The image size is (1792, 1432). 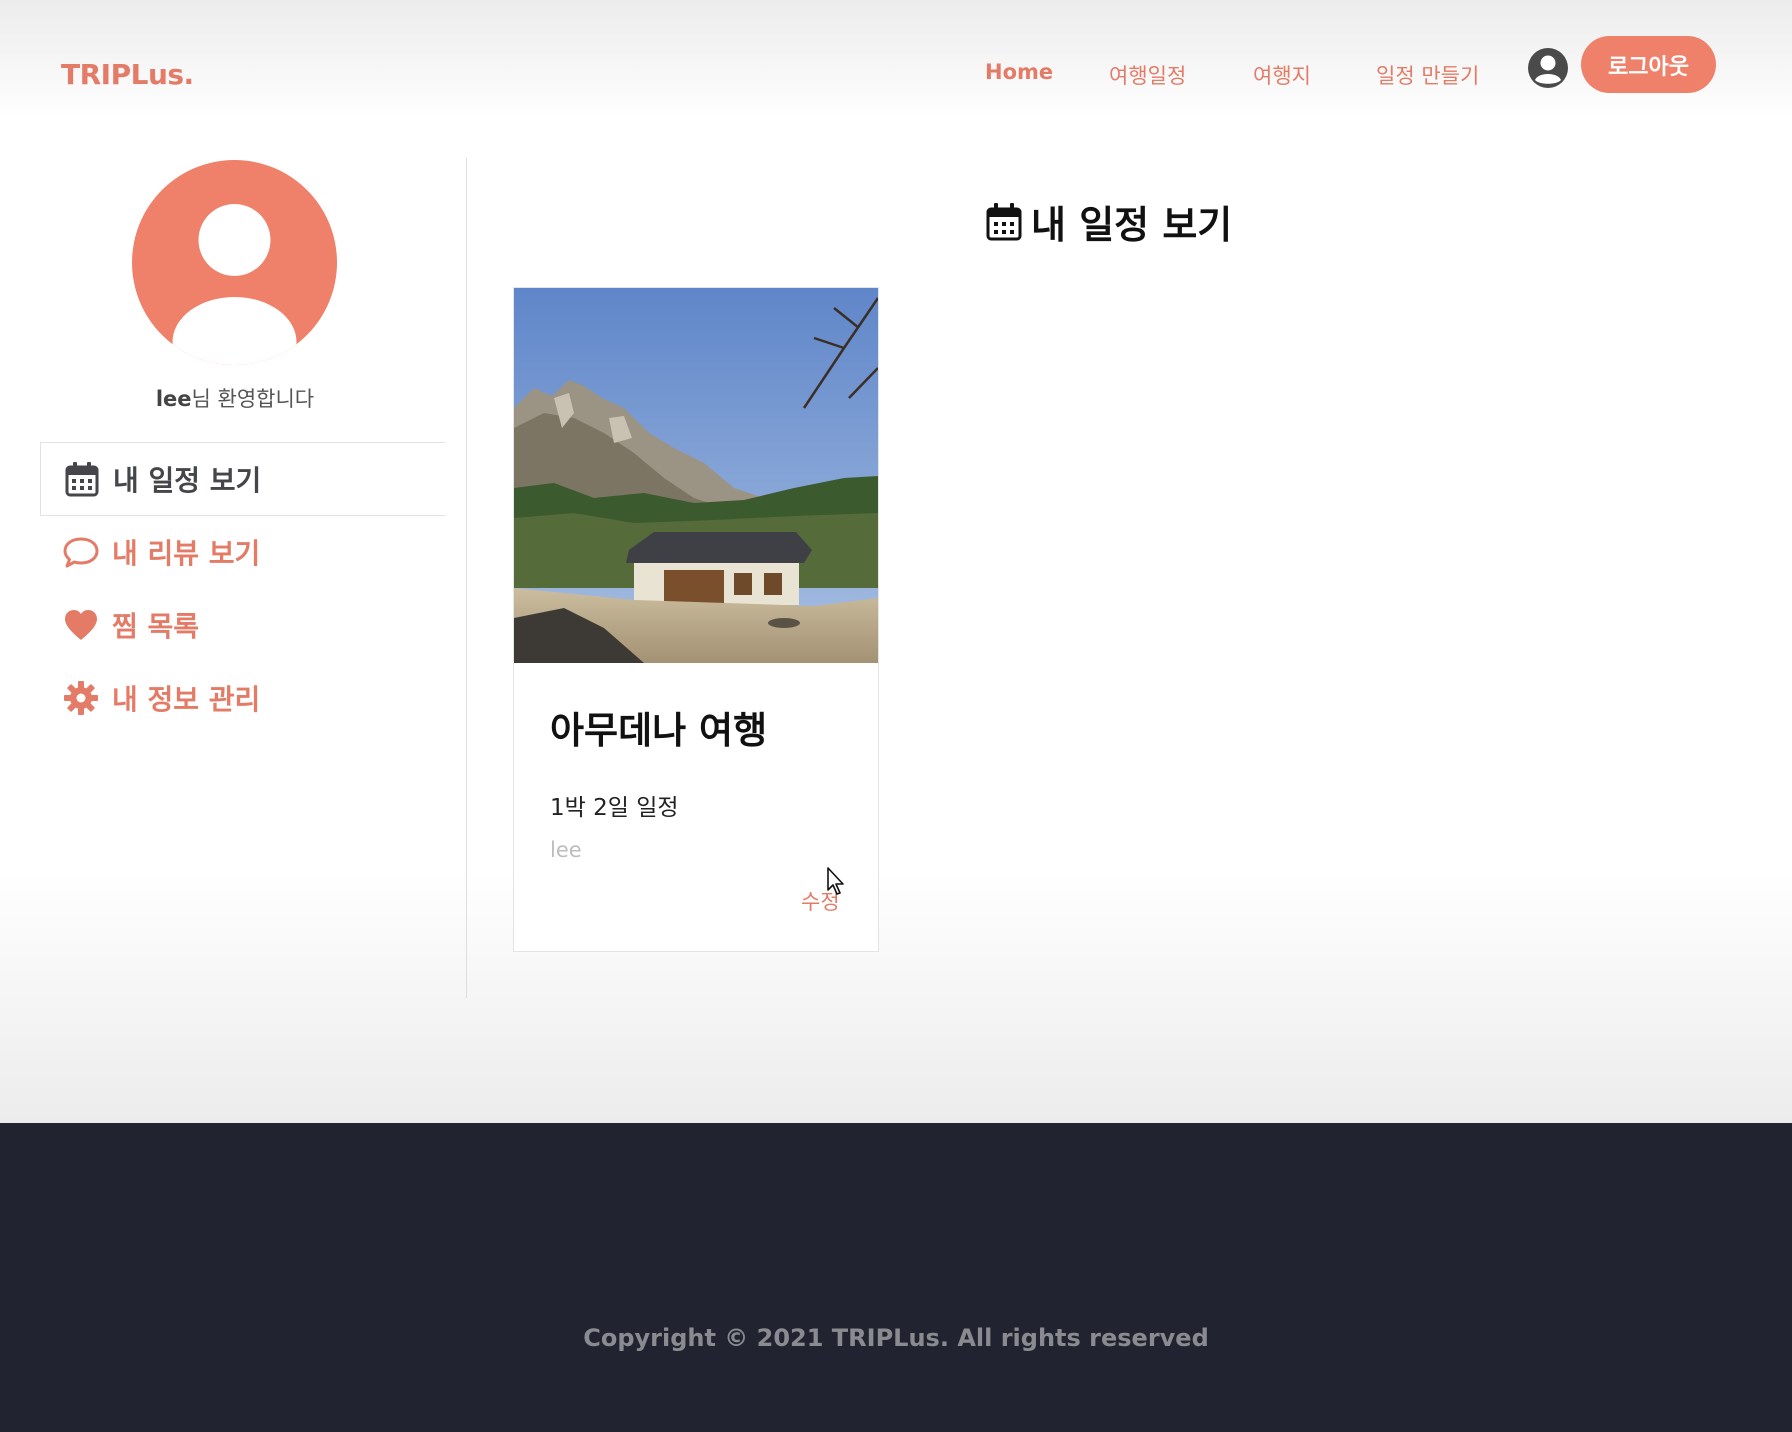 What do you see at coordinates (81, 552) in the screenshot?
I see `speech-bubble-icon` at bounding box center [81, 552].